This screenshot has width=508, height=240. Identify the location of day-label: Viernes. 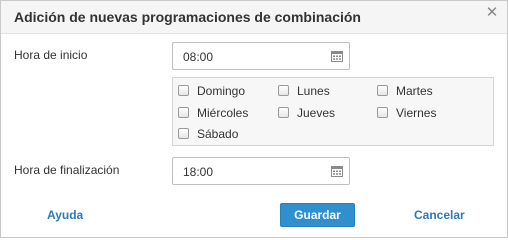
(416, 113).